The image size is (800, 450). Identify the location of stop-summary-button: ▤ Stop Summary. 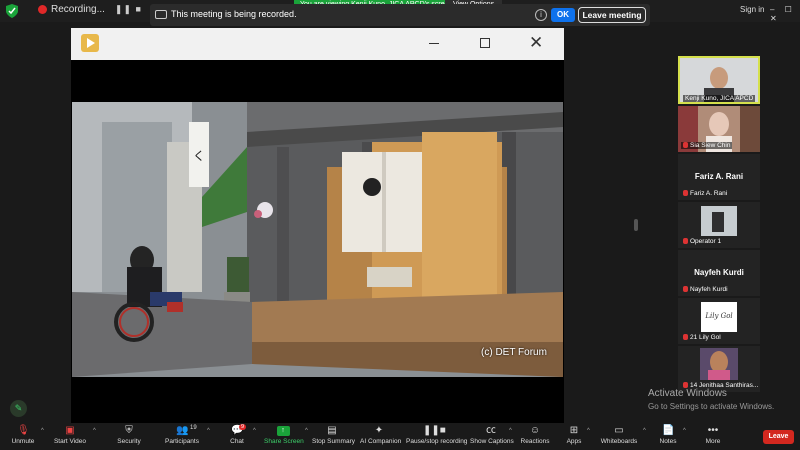
(333, 437).